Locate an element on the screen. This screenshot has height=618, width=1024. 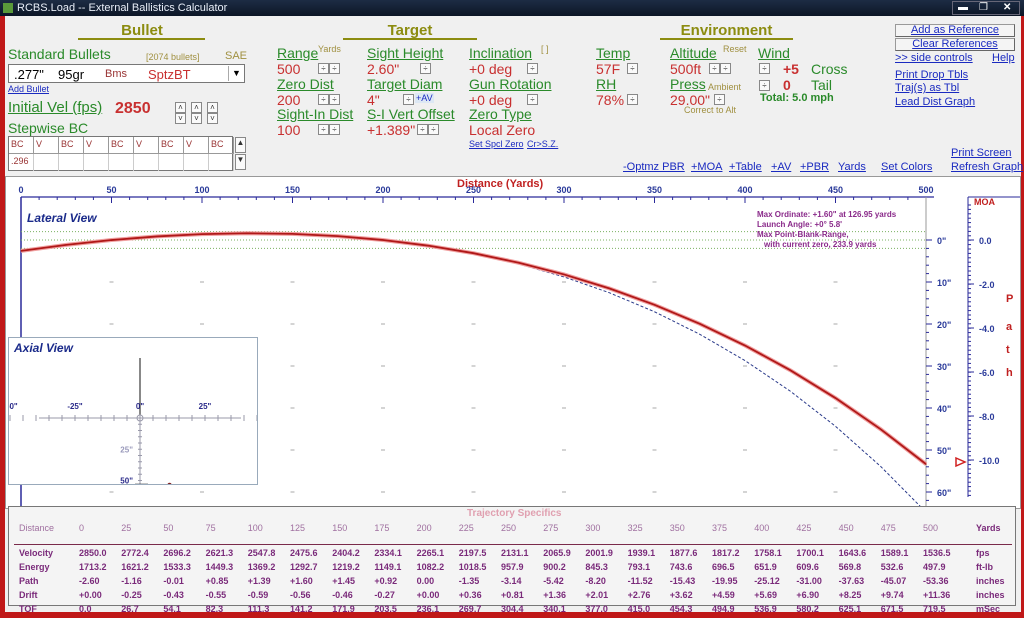
temp-label: Temp is located at coordinates (613, 53).